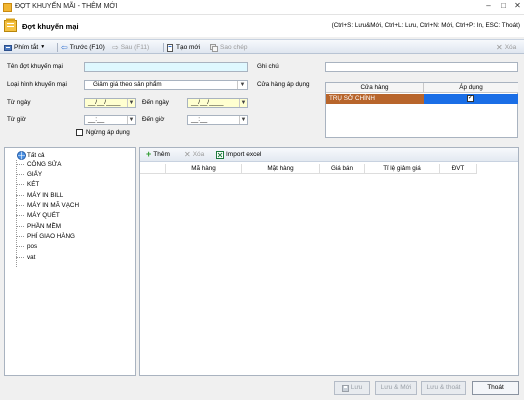 This screenshot has height=400, width=524. Describe the element at coordinates (488, 6) in the screenshot. I see `minimize-icon: –` at that location.